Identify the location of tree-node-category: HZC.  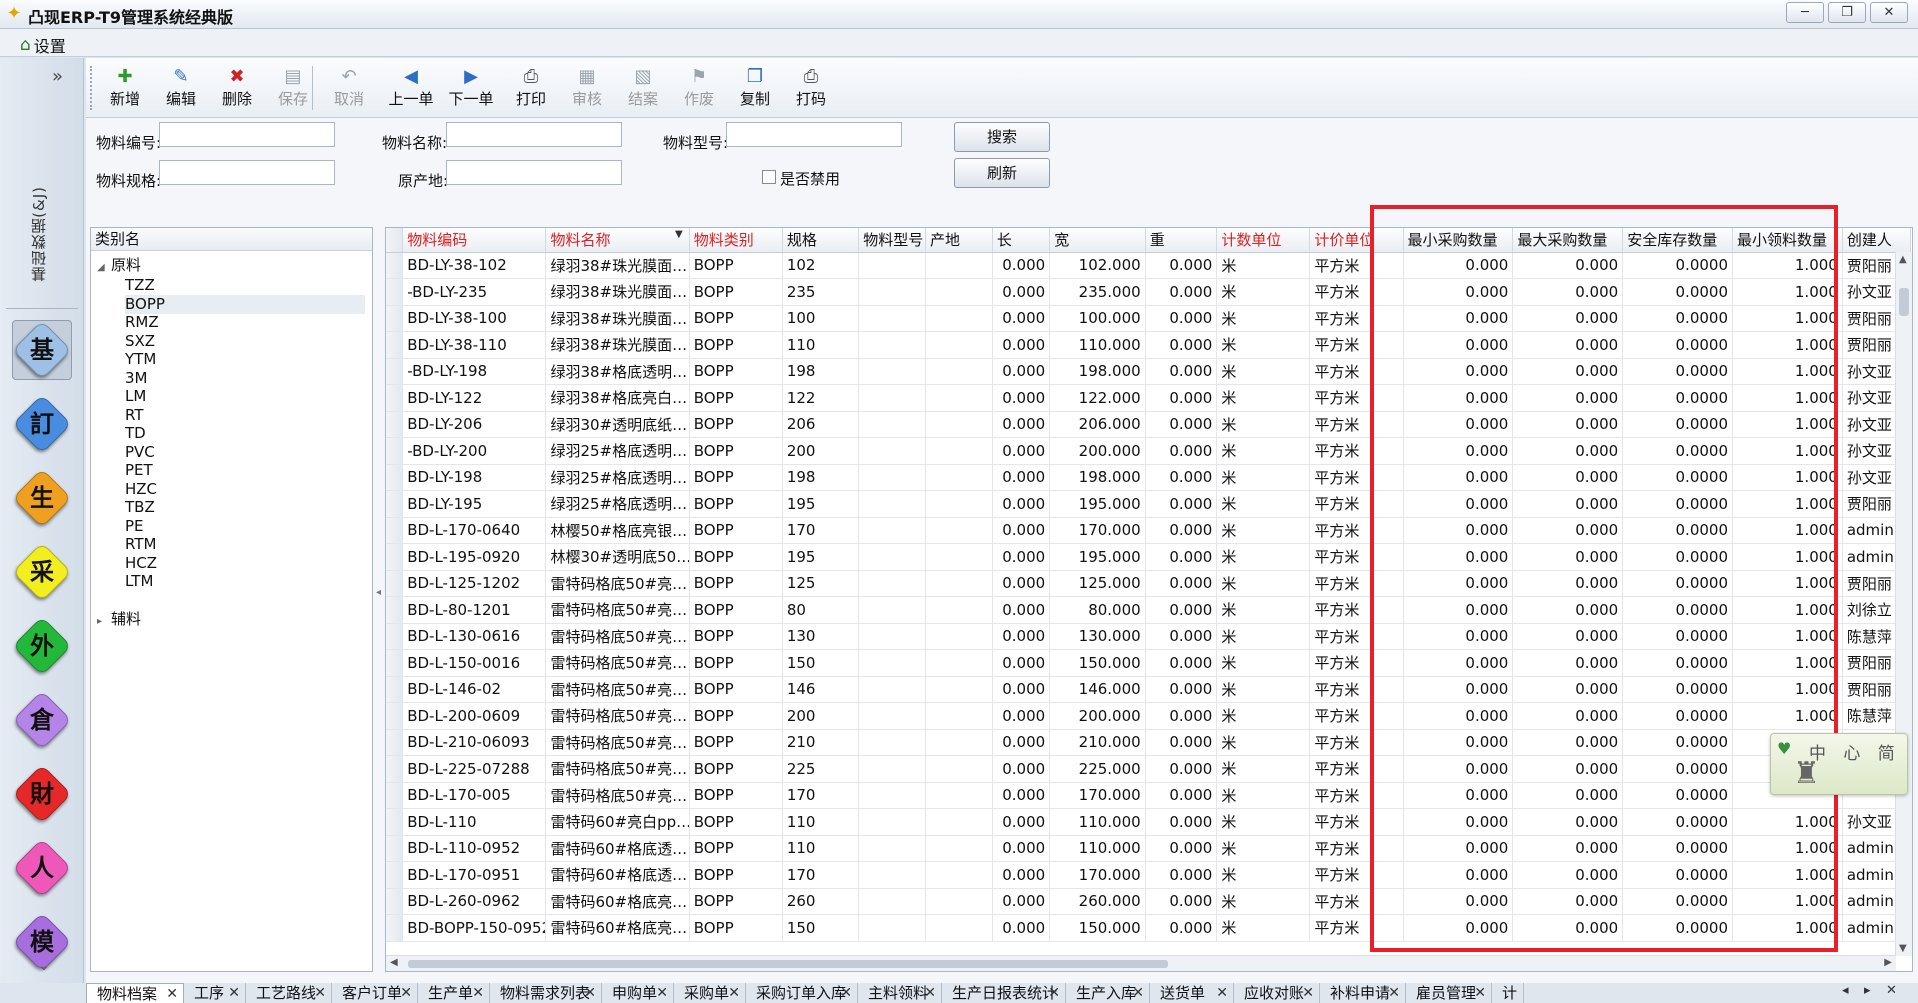
(141, 489).